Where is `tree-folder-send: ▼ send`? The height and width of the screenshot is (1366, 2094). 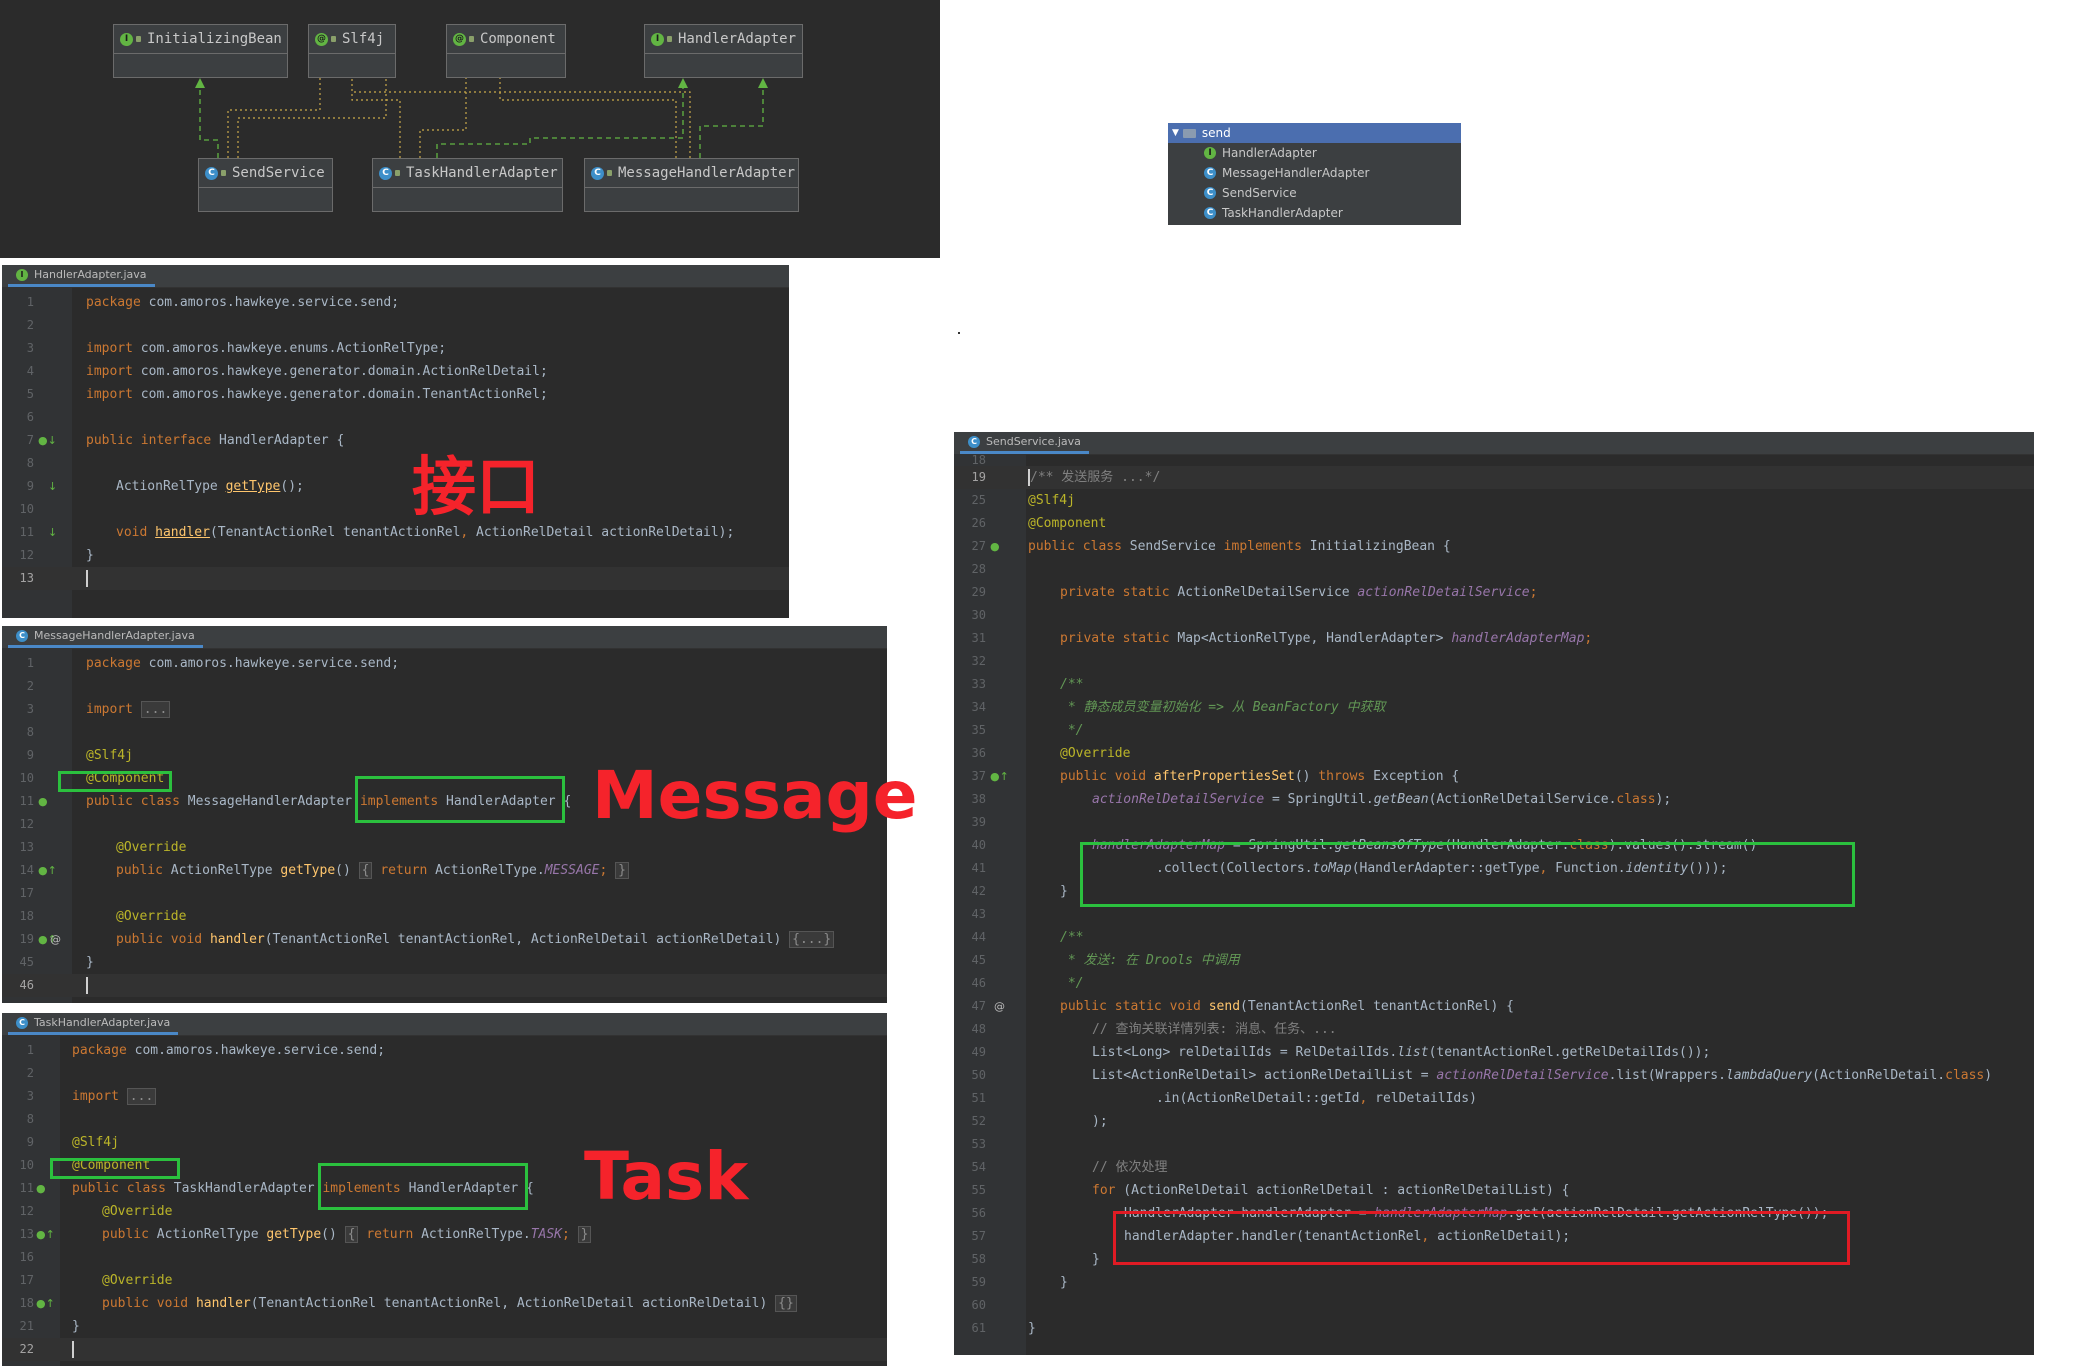
tree-folder-send: ▼ send is located at coordinates (1314, 133).